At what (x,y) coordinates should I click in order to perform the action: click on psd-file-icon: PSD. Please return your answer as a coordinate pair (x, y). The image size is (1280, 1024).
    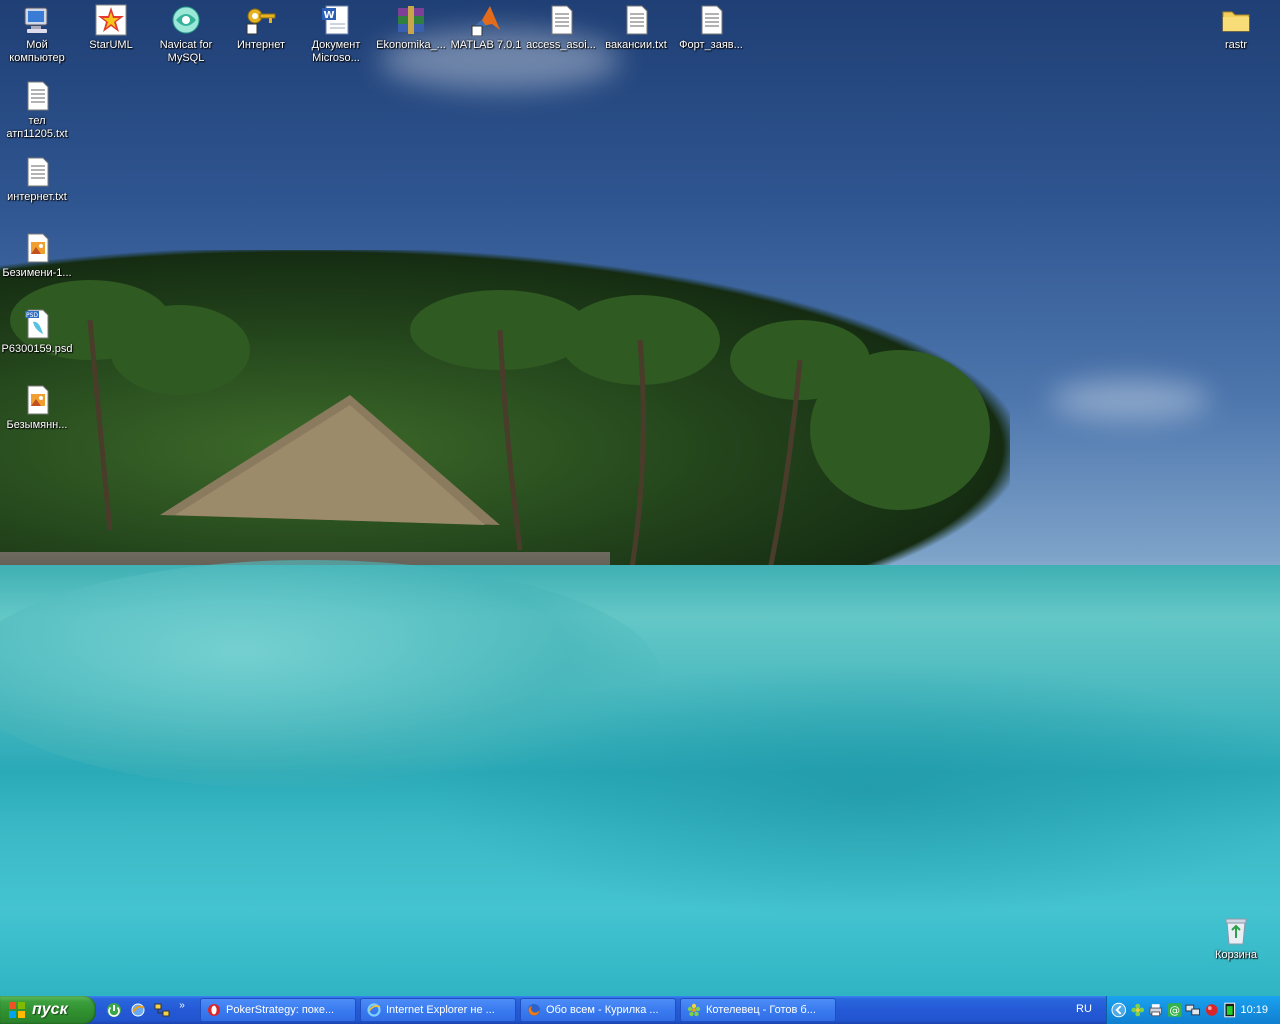
    Looking at the image, I should click on (37, 324).